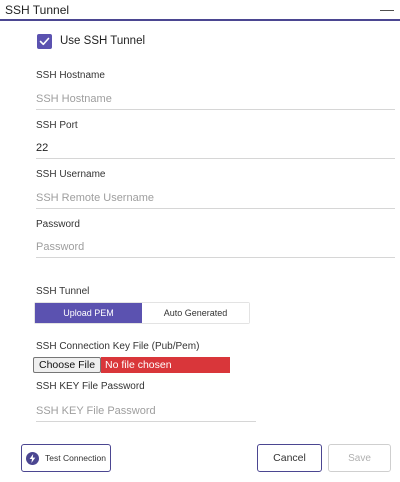  What do you see at coordinates (70, 75) in the screenshot?
I see `ssh-hostname-label: SSH Hostname` at bounding box center [70, 75].